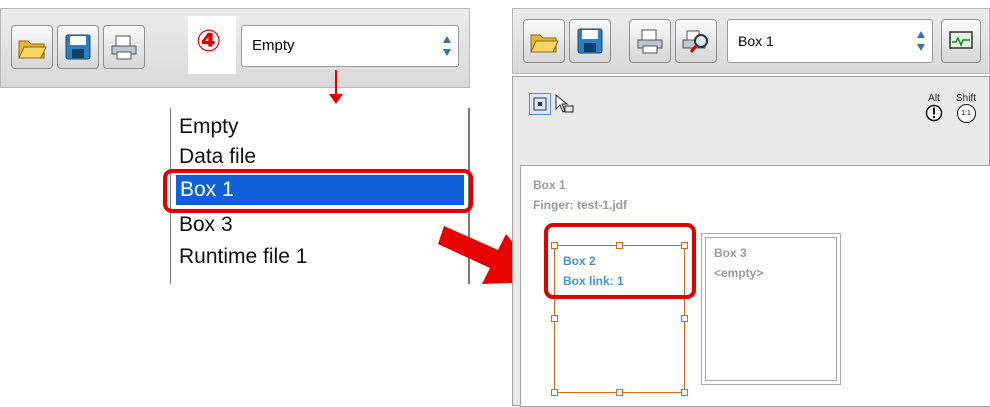 Image resolution: width=990 pixels, height=407 pixels. I want to click on shift-scale-icon: 1:1, so click(966, 113).